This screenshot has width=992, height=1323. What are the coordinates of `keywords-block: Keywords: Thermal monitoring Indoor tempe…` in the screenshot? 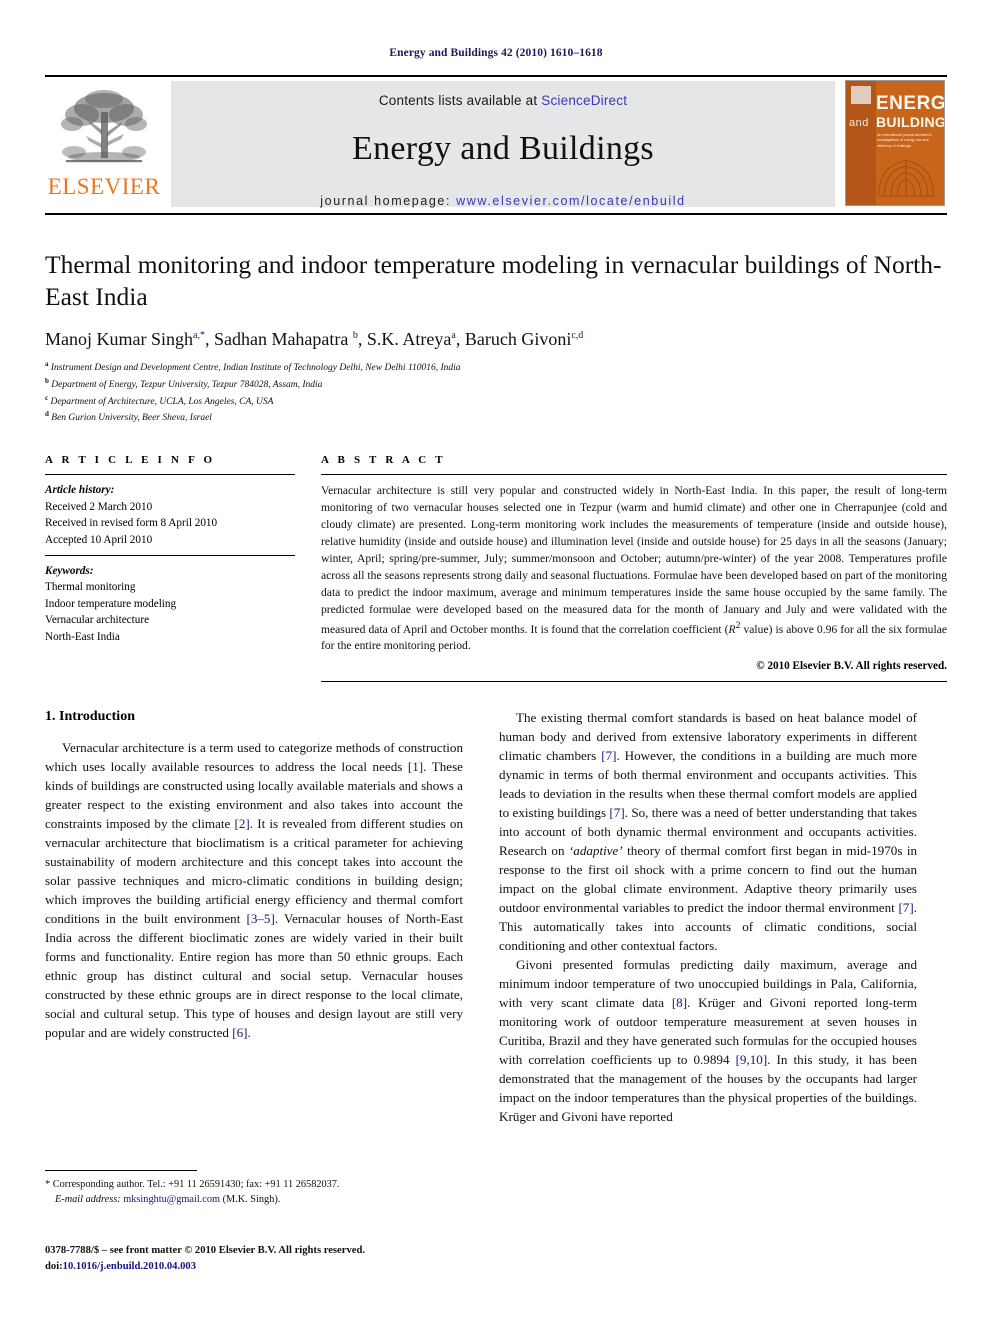 It's located at (170, 604).